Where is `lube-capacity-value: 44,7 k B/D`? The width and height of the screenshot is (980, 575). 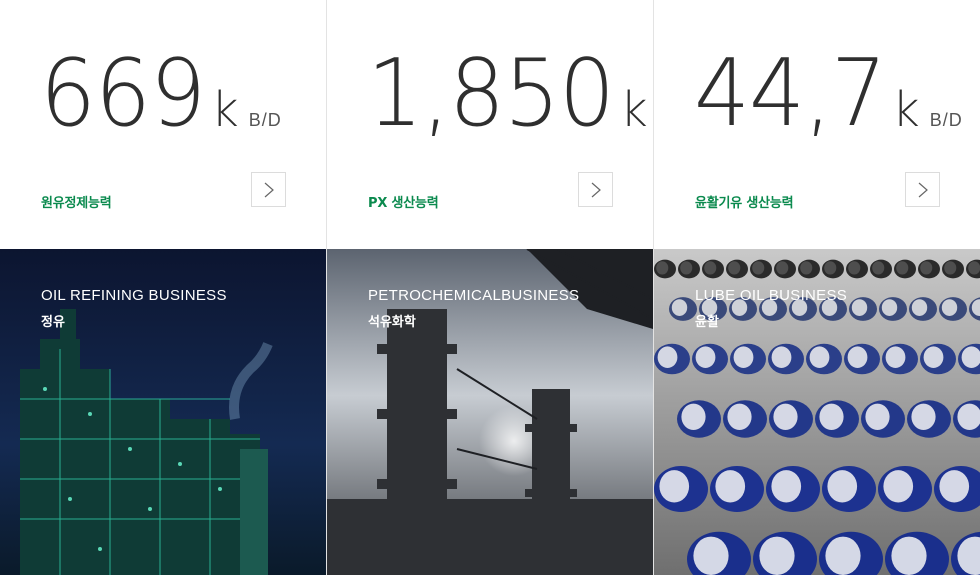
lube-capacity-value: 44,7 k B/D is located at coordinates (828, 93).